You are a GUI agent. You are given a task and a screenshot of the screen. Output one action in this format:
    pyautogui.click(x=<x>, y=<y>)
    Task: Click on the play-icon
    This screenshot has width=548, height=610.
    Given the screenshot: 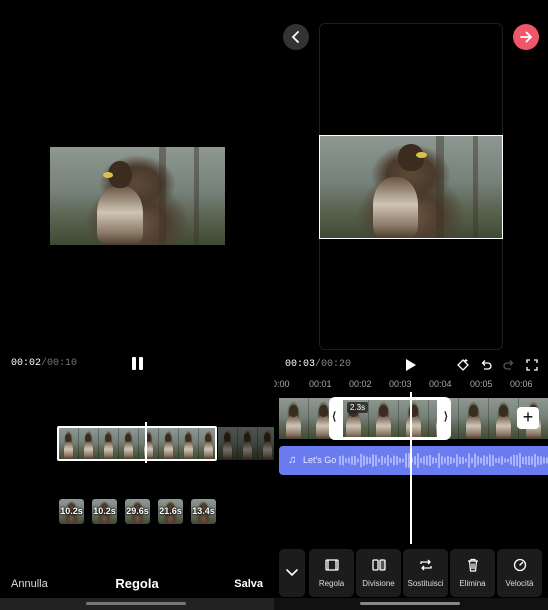 What is the action you would take?
    pyautogui.click(x=411, y=365)
    